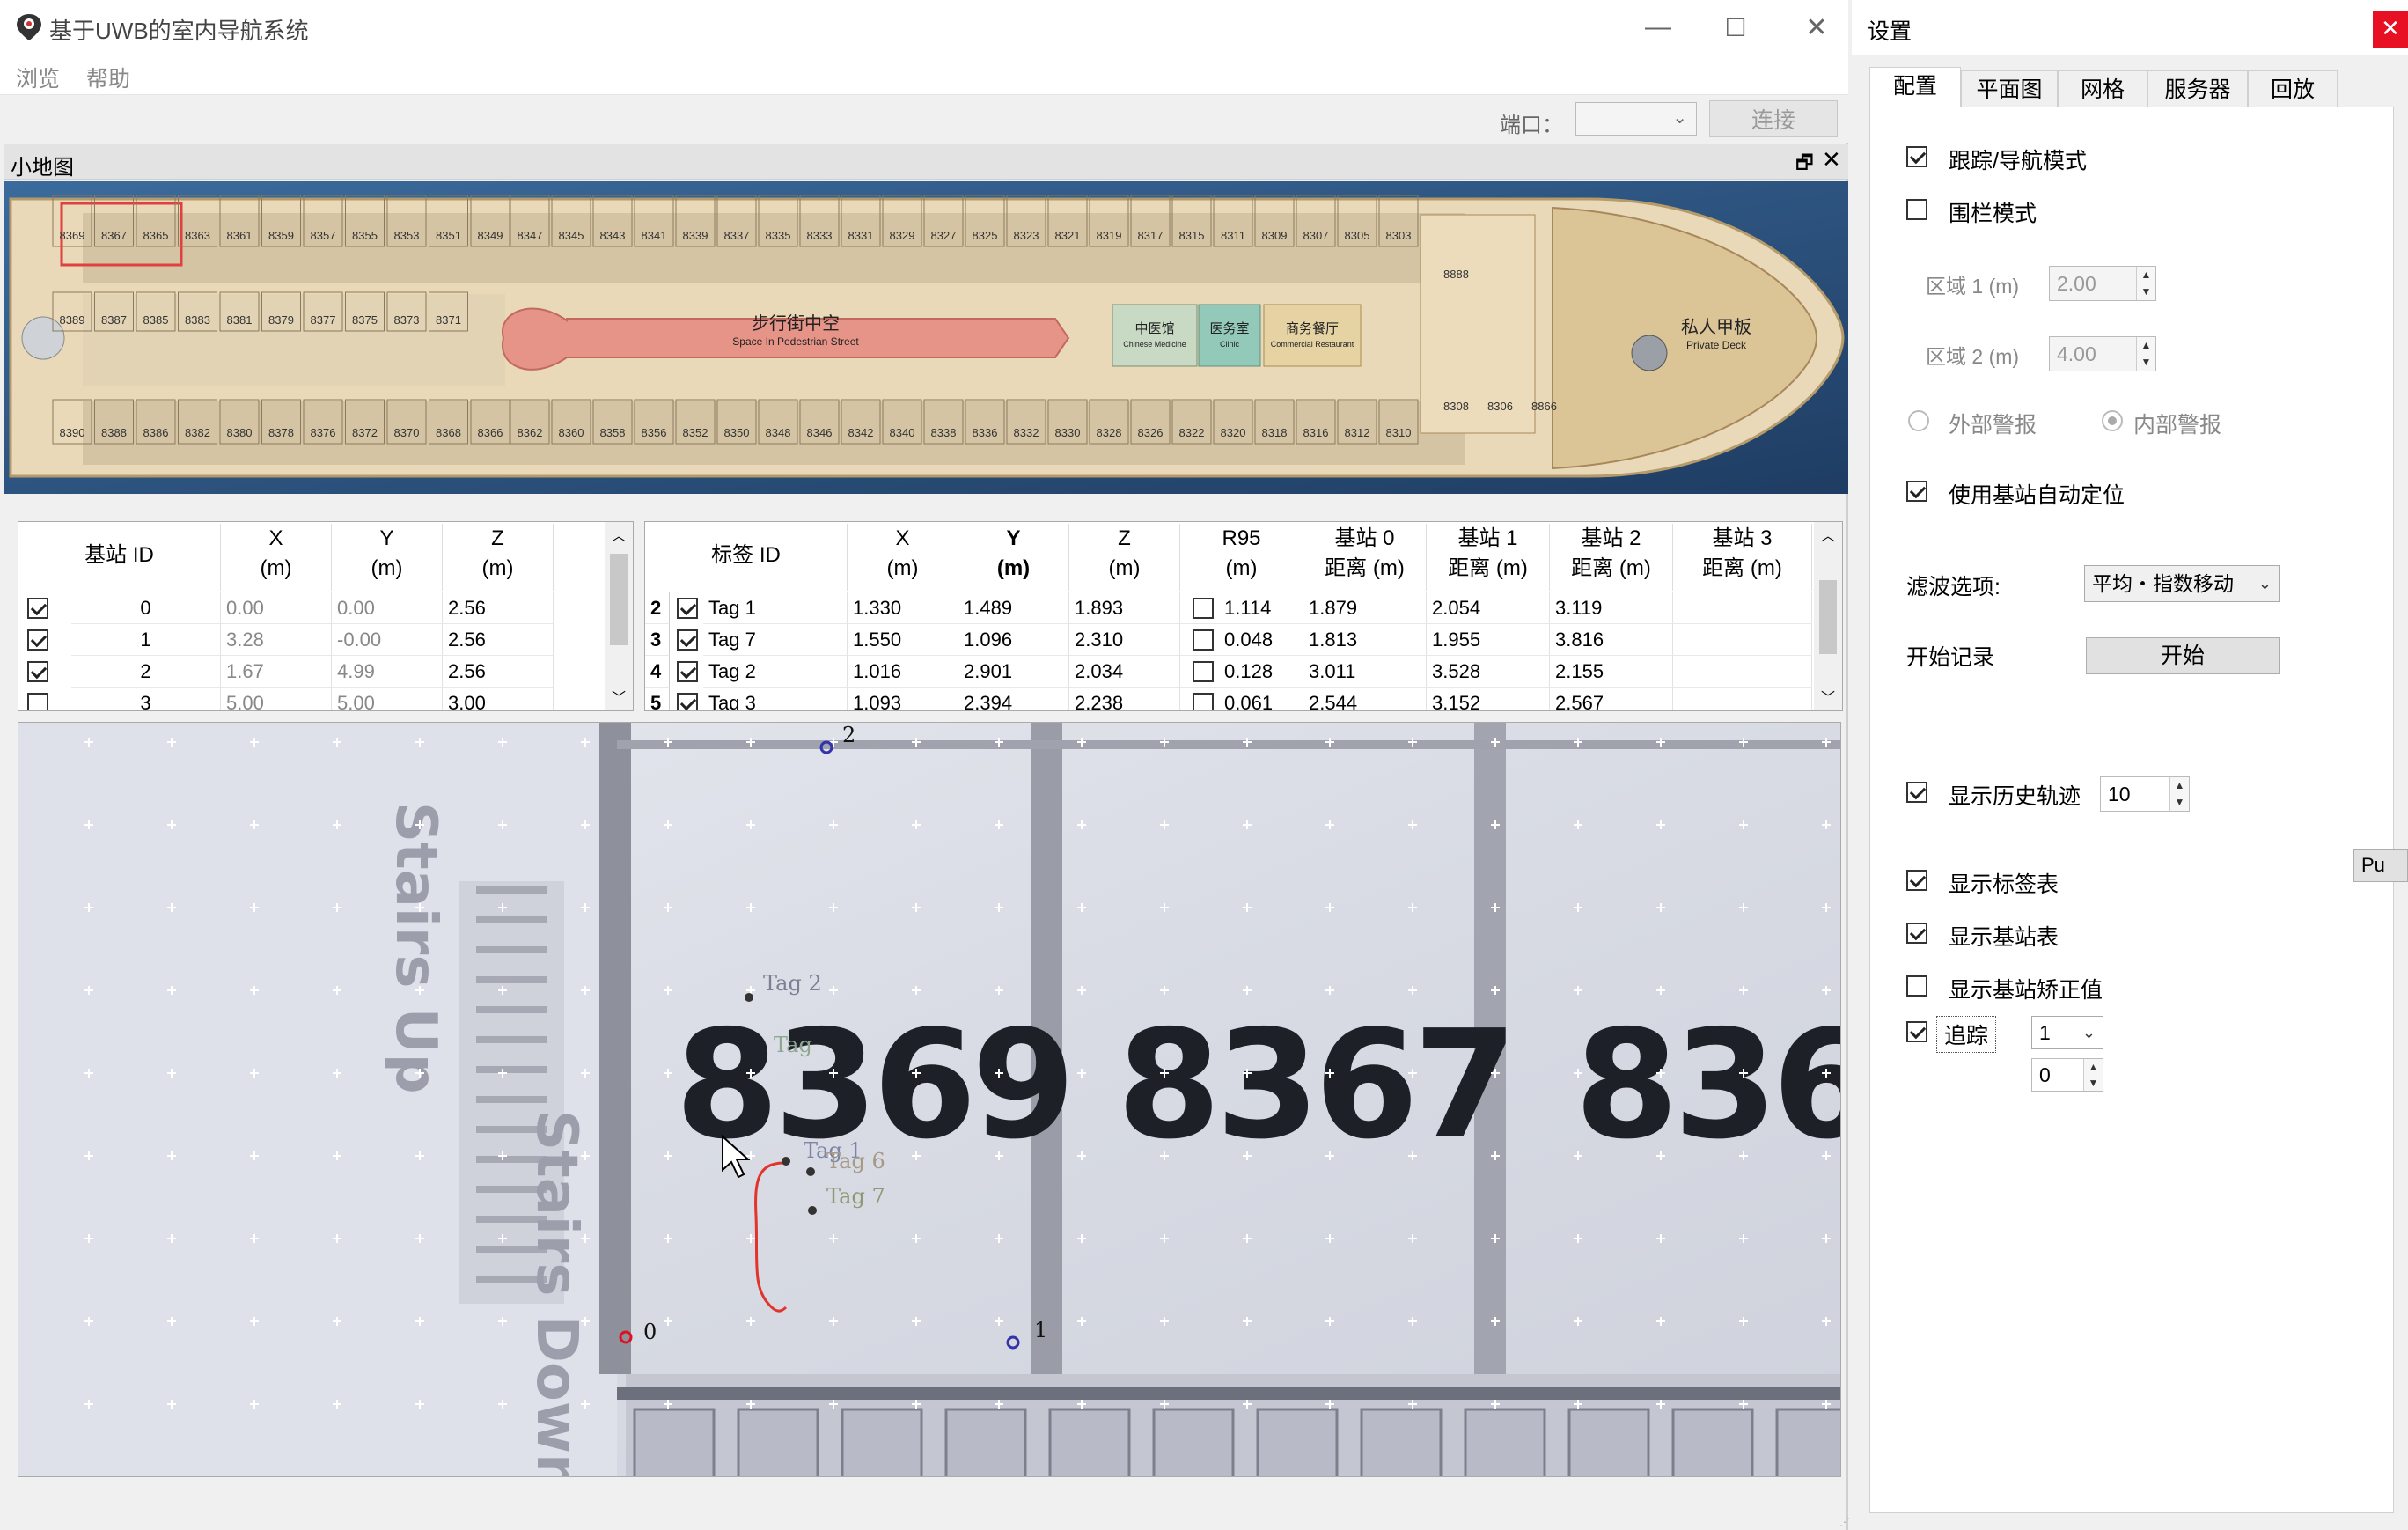  I want to click on room-label: 8343, so click(613, 235).